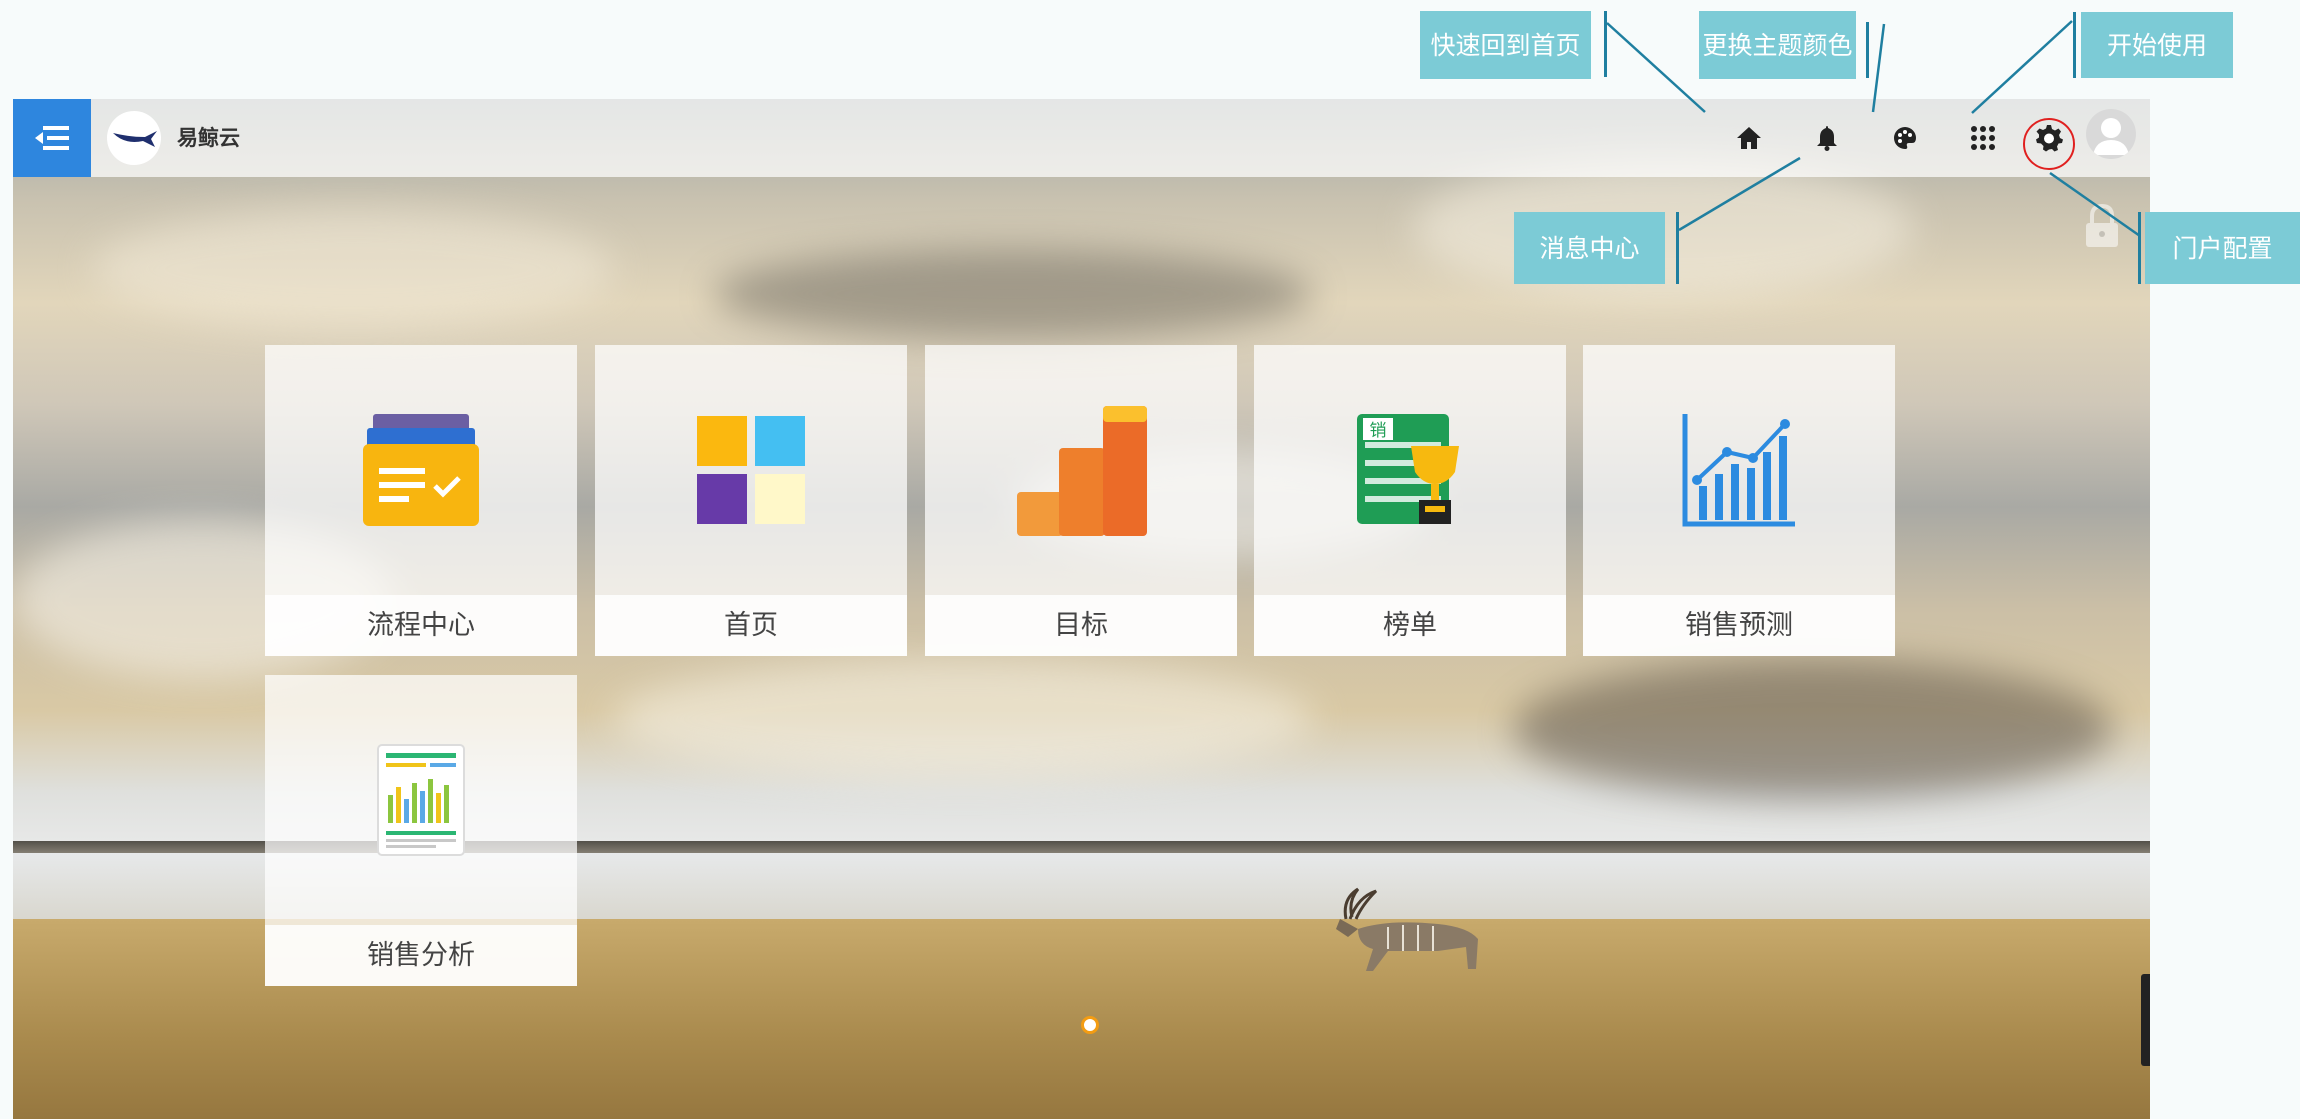 The image size is (2300, 1119). What do you see at coordinates (1090, 1025) in the screenshot?
I see `pagination-dot` at bounding box center [1090, 1025].